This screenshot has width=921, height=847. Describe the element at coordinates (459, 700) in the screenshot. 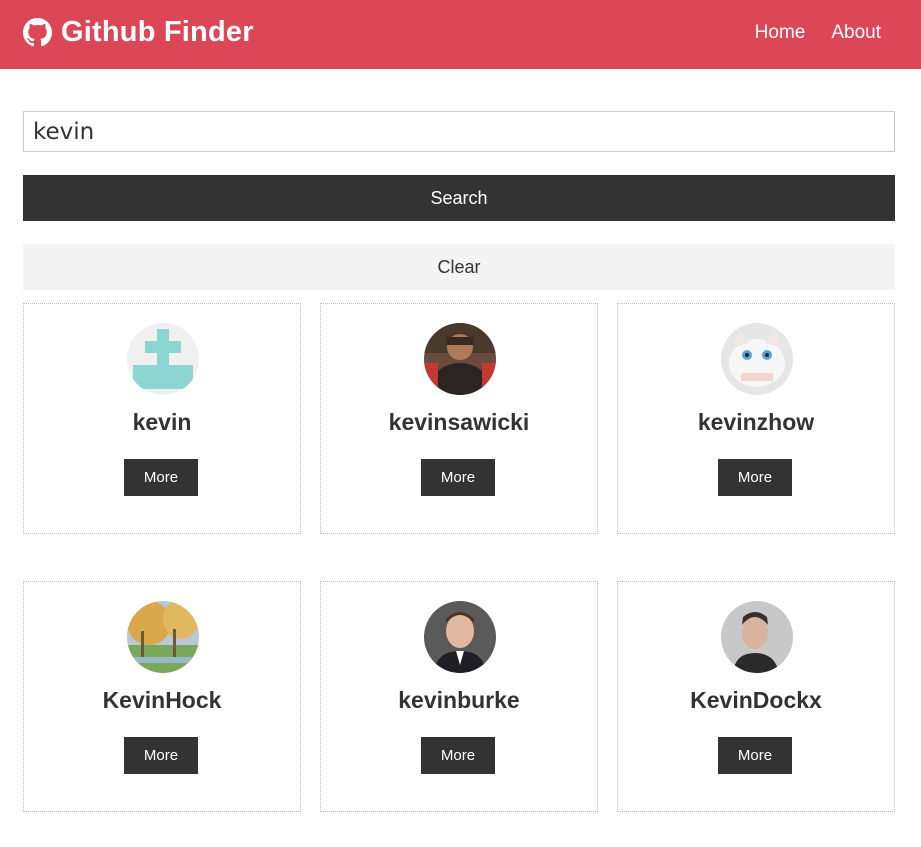

I see `user-login: kevinburke` at that location.